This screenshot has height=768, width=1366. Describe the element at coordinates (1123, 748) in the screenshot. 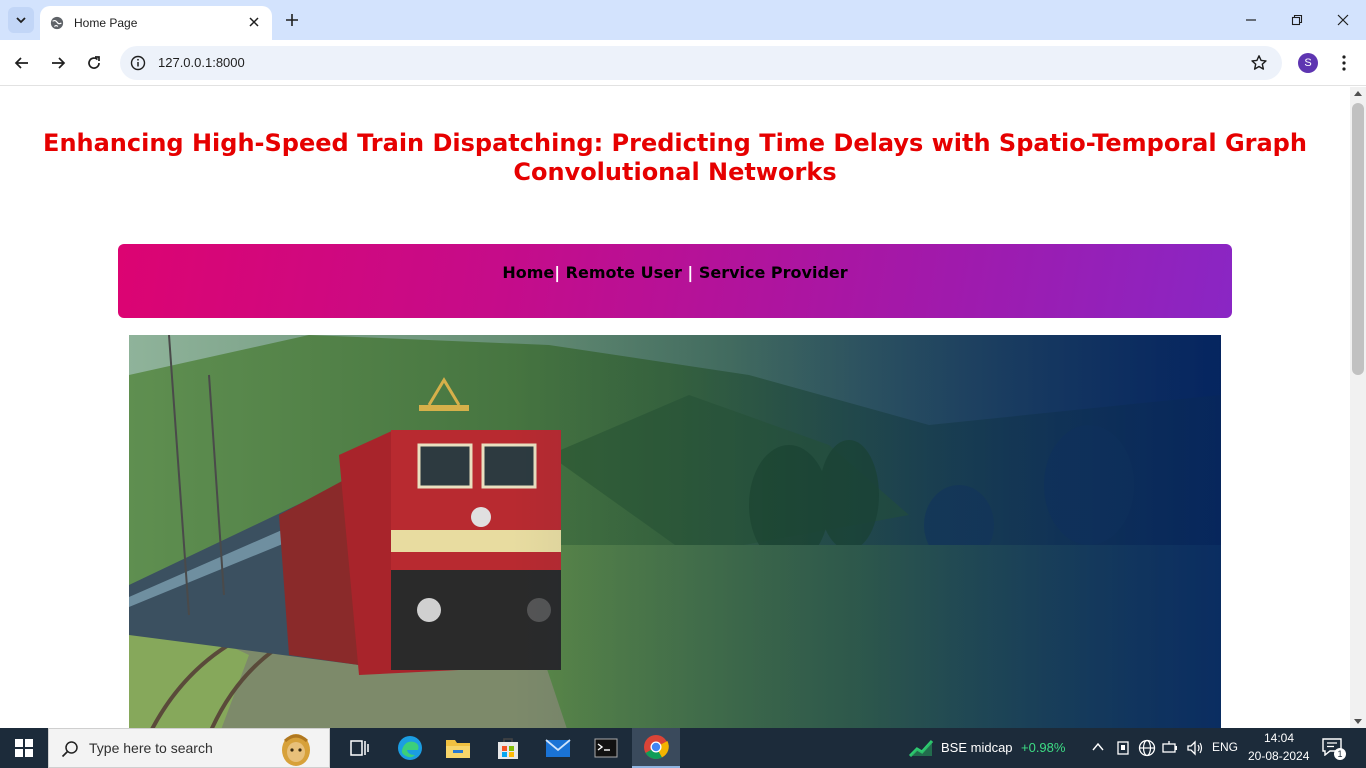

I see `device-icon` at that location.